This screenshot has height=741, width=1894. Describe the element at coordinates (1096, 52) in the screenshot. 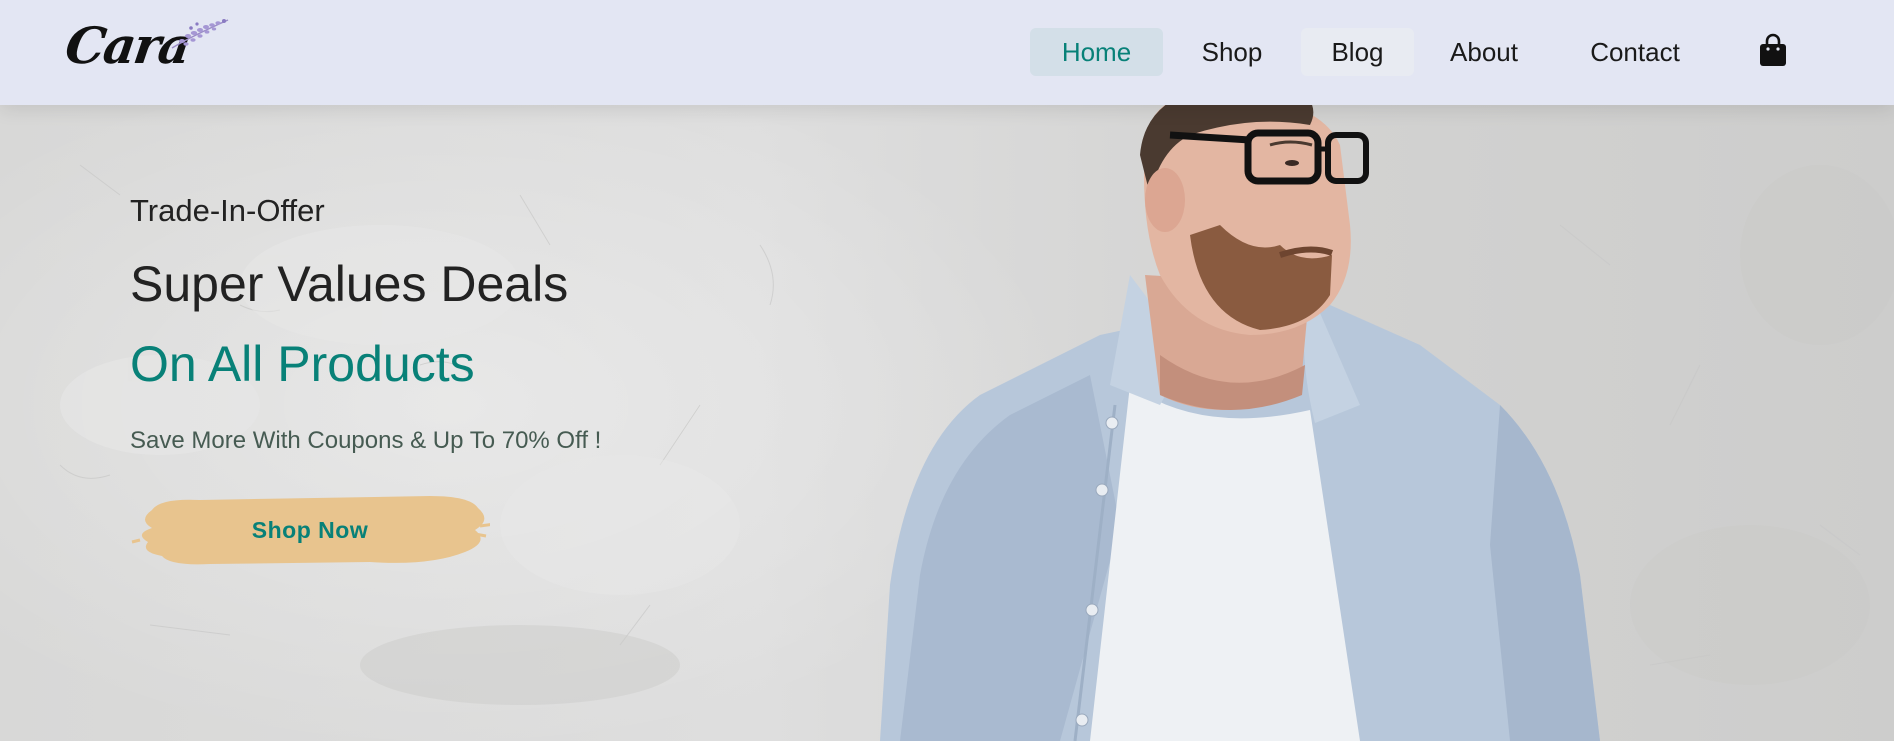

I see `nav-item-home: Home` at that location.